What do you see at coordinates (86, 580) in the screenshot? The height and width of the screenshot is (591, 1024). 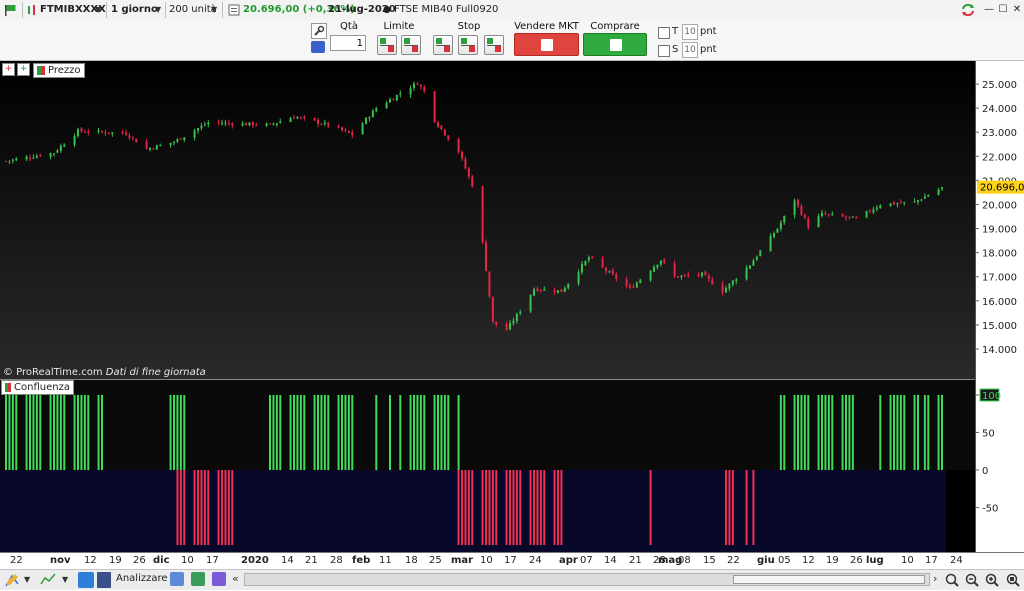 I see `share-icon` at bounding box center [86, 580].